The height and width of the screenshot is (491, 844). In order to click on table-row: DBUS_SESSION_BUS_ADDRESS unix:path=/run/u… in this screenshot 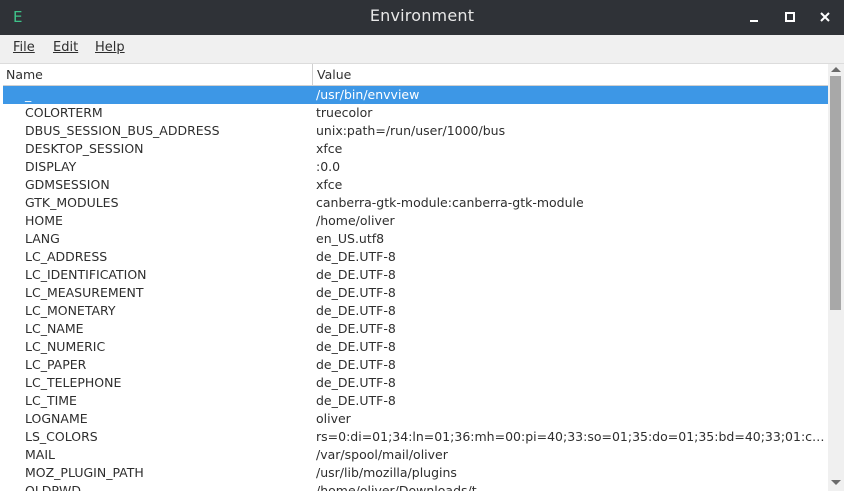, I will do `click(415, 131)`.